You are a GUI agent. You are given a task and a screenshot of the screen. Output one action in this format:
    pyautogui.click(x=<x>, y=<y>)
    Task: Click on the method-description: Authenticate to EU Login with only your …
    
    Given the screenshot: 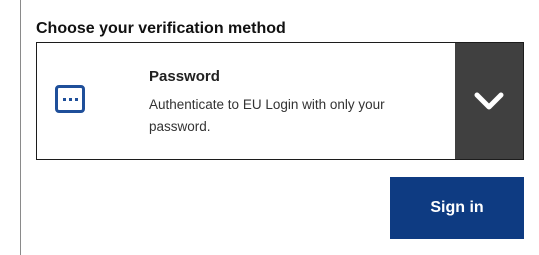 What is the action you would take?
    pyautogui.click(x=267, y=115)
    